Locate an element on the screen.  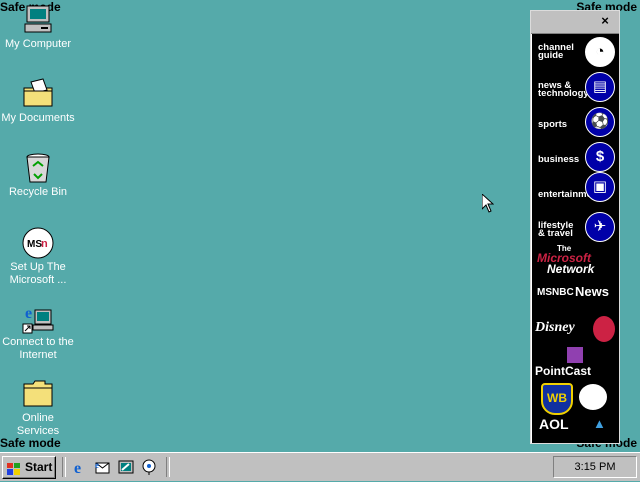
dollar-sign-icon: $ is located at coordinates (600, 157).